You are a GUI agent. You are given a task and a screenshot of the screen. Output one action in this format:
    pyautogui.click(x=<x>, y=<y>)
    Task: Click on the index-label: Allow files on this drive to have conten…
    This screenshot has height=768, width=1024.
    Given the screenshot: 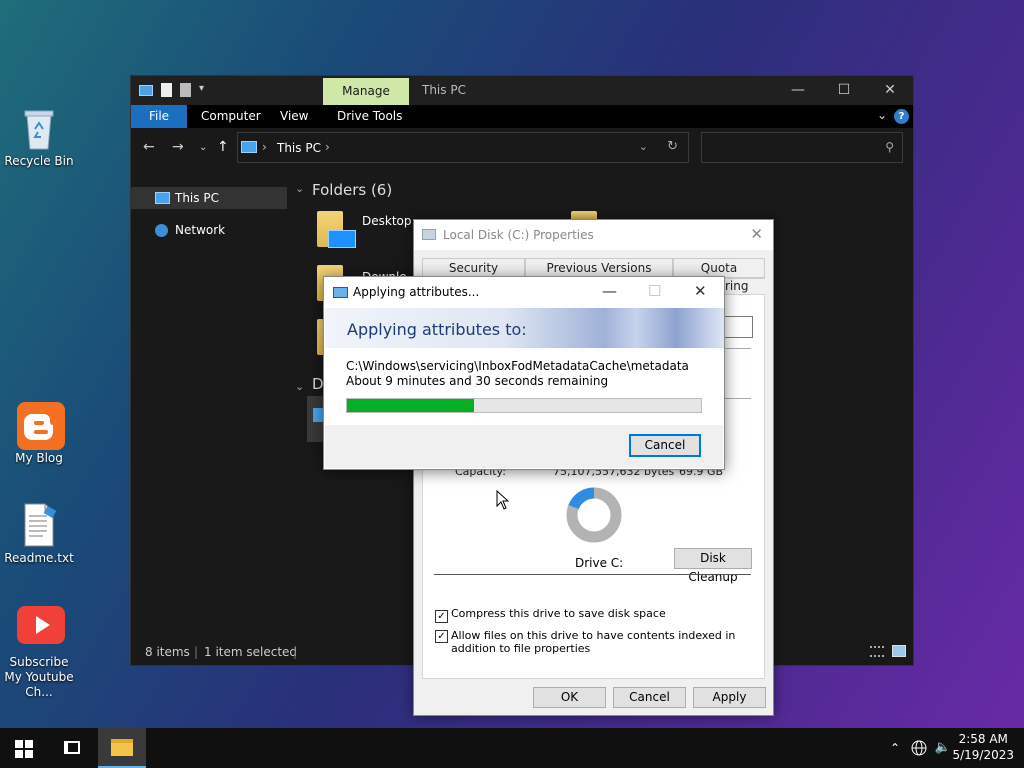 What is the action you would take?
    pyautogui.click(x=593, y=642)
    